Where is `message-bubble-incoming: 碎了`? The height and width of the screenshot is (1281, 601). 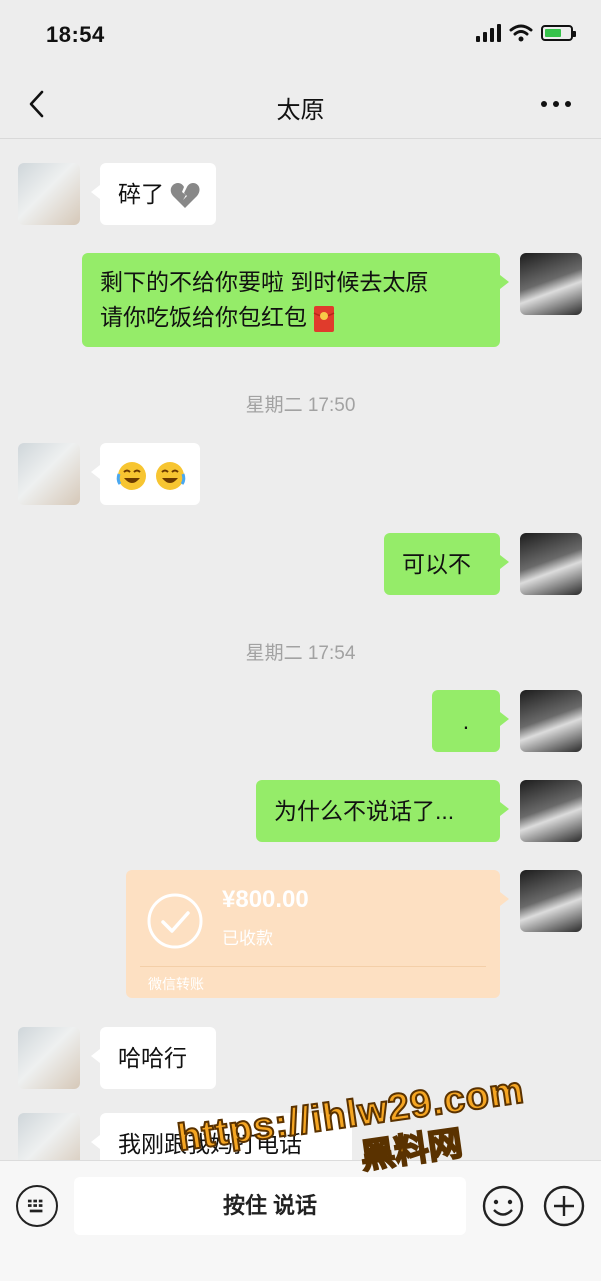
message-bubble-incoming: 碎了 is located at coordinates (153, 194).